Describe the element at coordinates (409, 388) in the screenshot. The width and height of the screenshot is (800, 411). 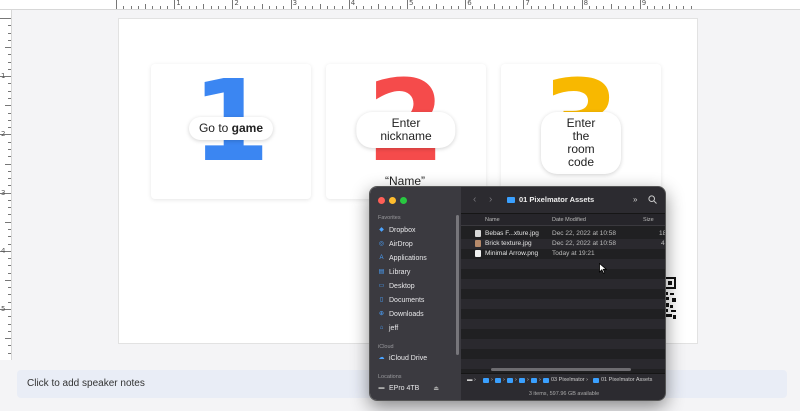
I see `sidebar-item-epro-4tb: ▬ EPro 4TB ⏏` at that location.